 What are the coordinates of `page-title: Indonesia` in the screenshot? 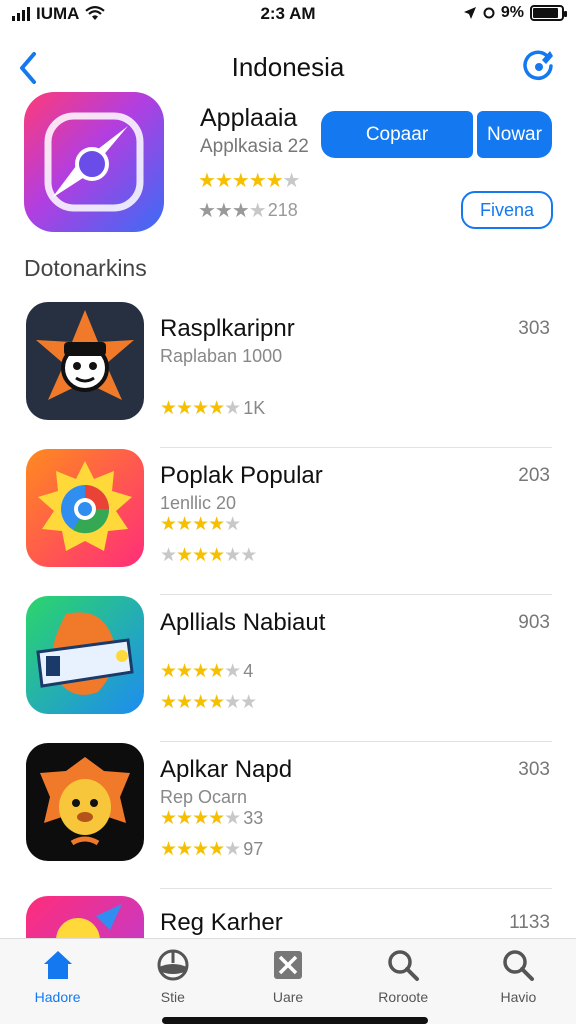 It's located at (288, 67).